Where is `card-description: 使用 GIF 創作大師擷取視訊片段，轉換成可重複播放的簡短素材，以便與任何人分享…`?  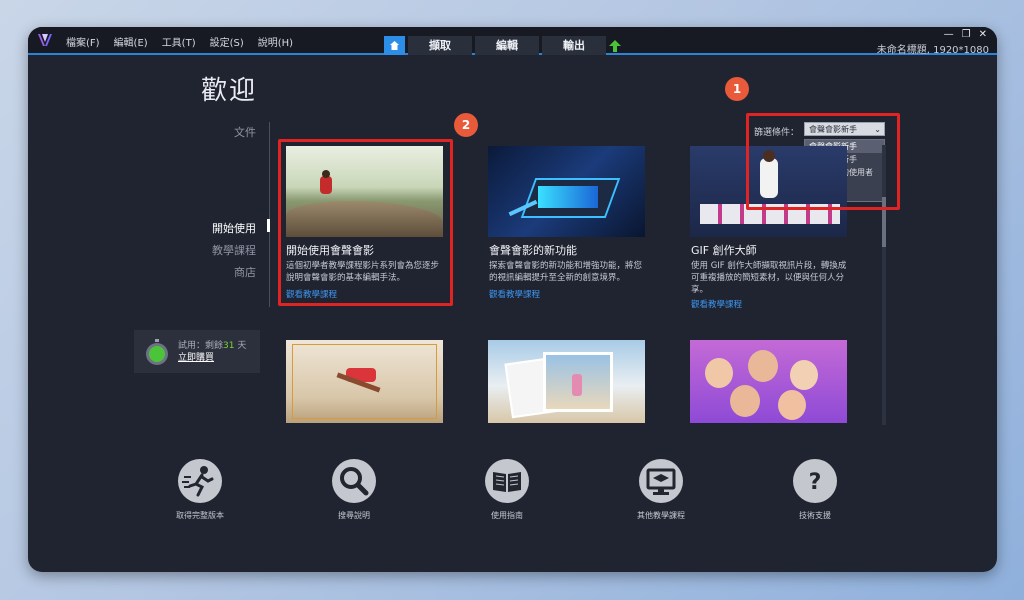
card-description: 使用 GIF 創作大師擷取視訊片段，轉換成可重複播放的簡短素材，以便與任何人分享… is located at coordinates (769, 278).